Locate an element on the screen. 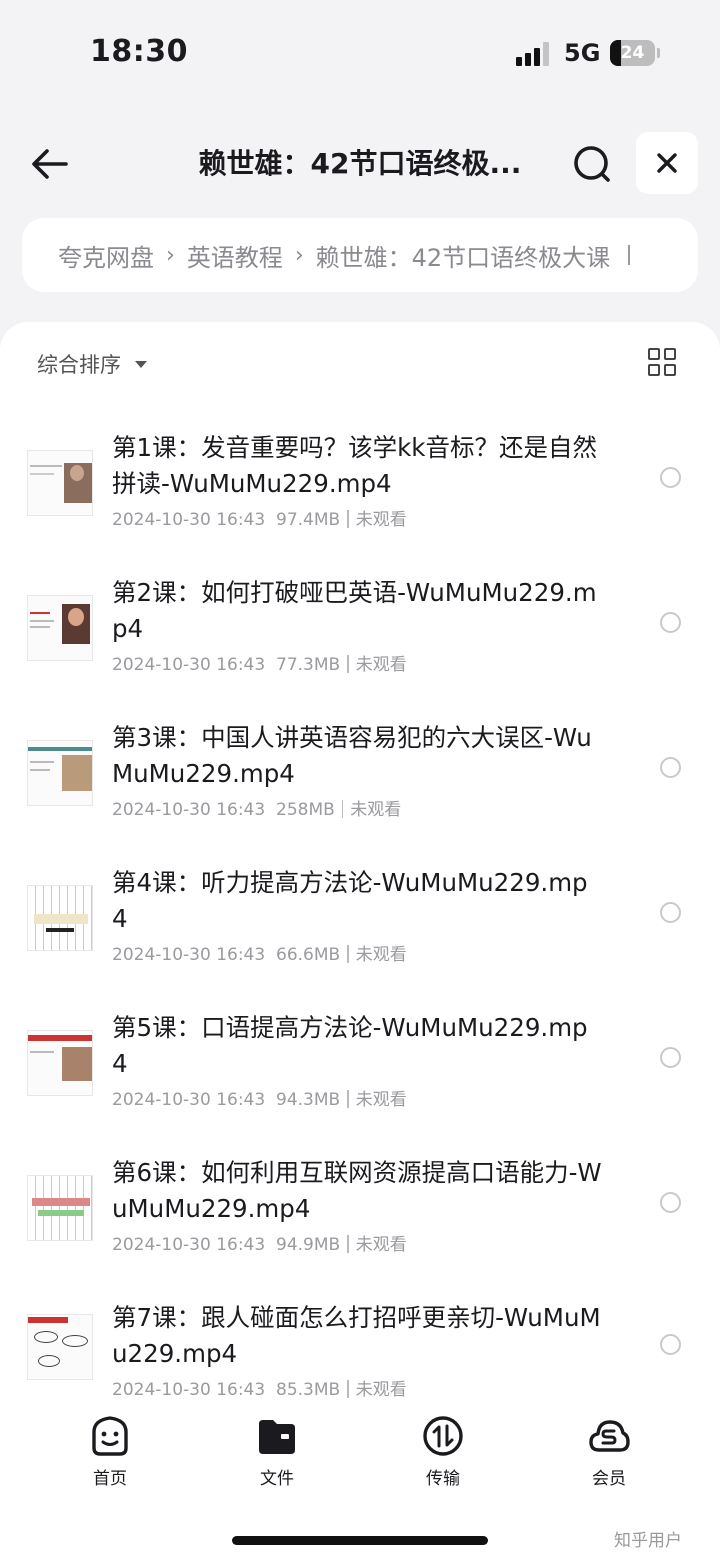  file-size: 66.6MB is located at coordinates (308, 955).